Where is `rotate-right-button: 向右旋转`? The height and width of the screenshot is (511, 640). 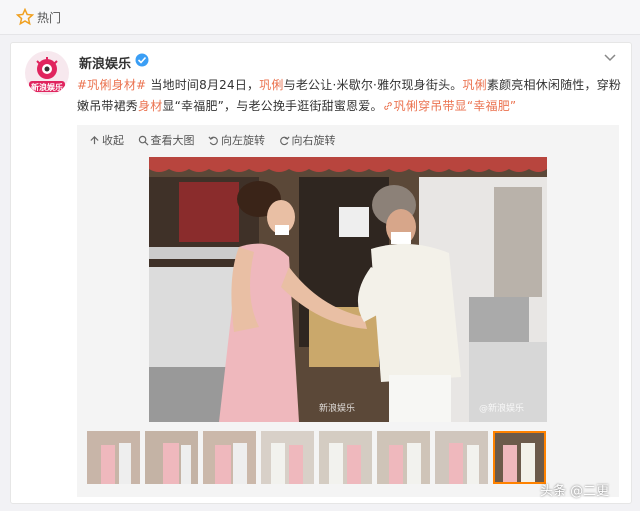
rotate-right-button: 向右旋转 is located at coordinates (307, 140).